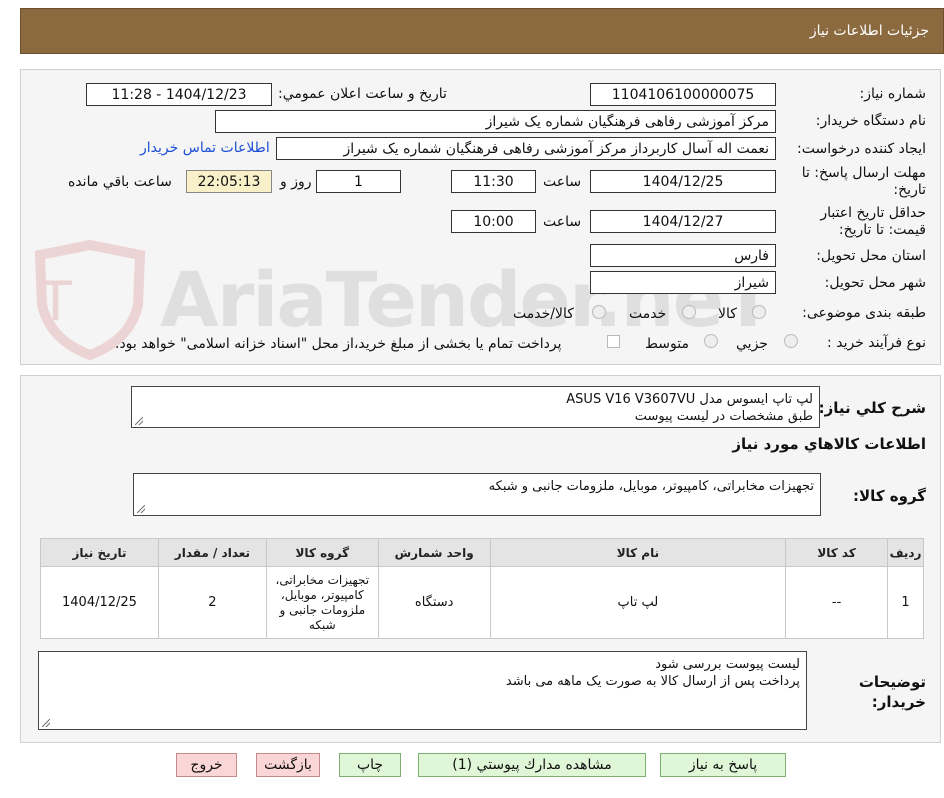 The image size is (944, 798). What do you see at coordinates (869, 31) in the screenshot?
I see `page-title: جزئیات اطلاعات نیاز` at bounding box center [869, 31].